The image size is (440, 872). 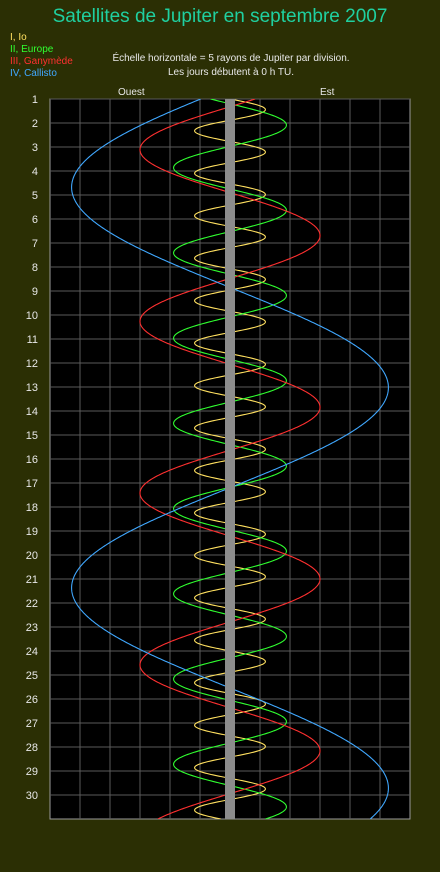 I want to click on day-label: 15, so click(x=32, y=436).